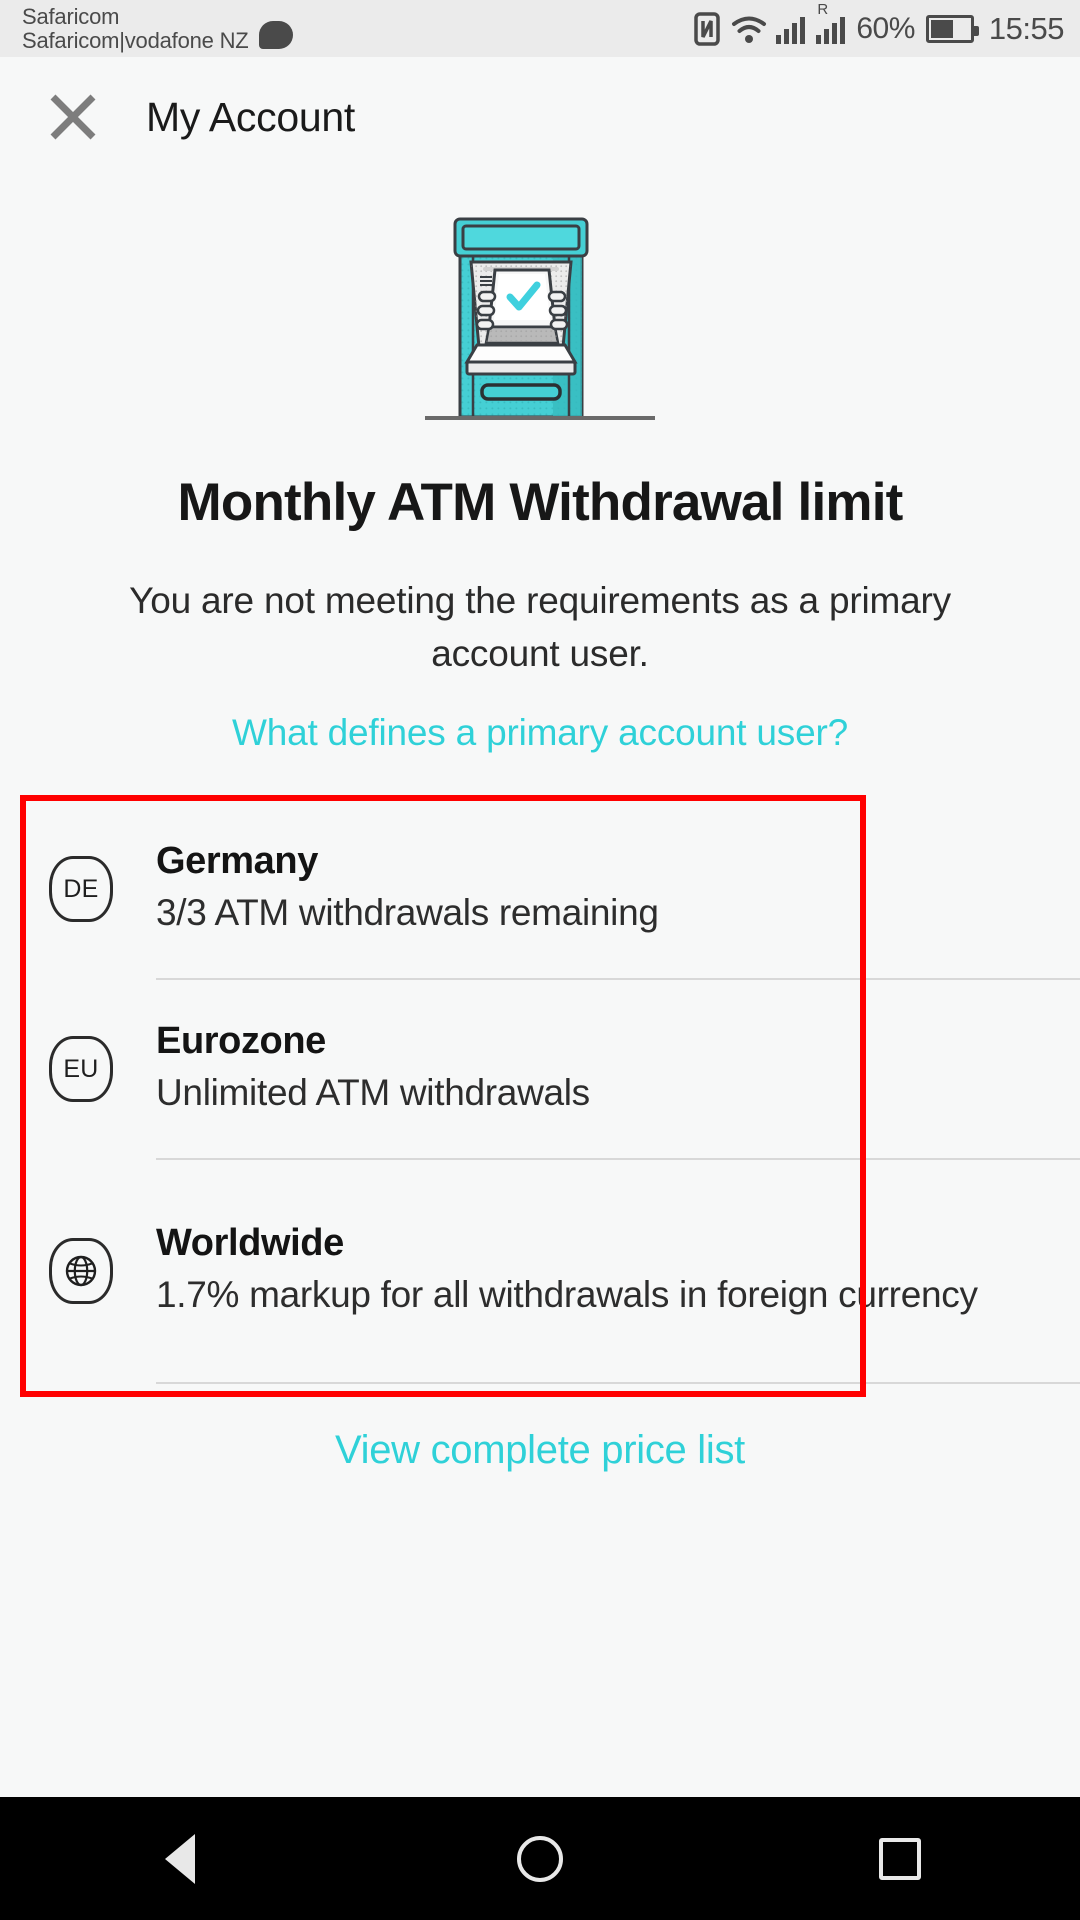 The width and height of the screenshot is (1080, 1920). What do you see at coordinates (791, 29) in the screenshot?
I see `signal-bars-icon` at bounding box center [791, 29].